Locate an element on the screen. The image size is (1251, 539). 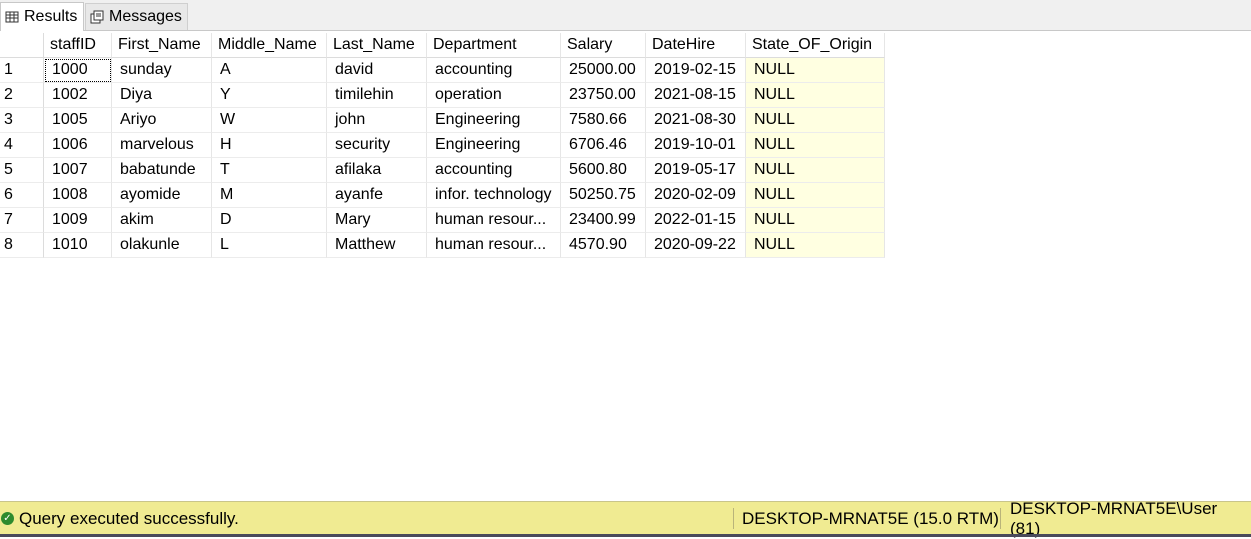
row-number: 2 is located at coordinates (22, 95).